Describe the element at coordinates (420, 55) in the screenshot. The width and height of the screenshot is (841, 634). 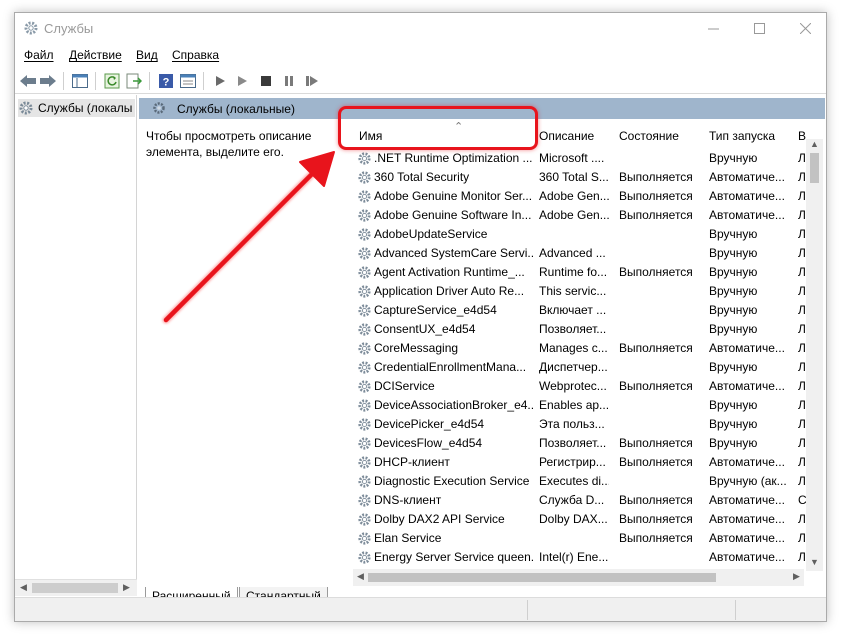
I see `menu-bar: Файл Действие Вид Справка` at that location.